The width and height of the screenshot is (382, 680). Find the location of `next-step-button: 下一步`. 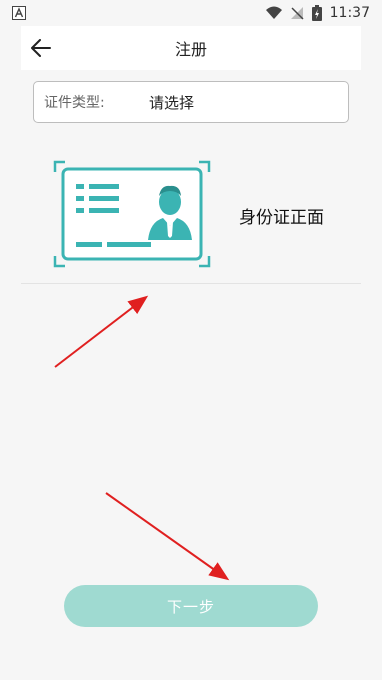

next-step-button: 下一步 is located at coordinates (191, 606).